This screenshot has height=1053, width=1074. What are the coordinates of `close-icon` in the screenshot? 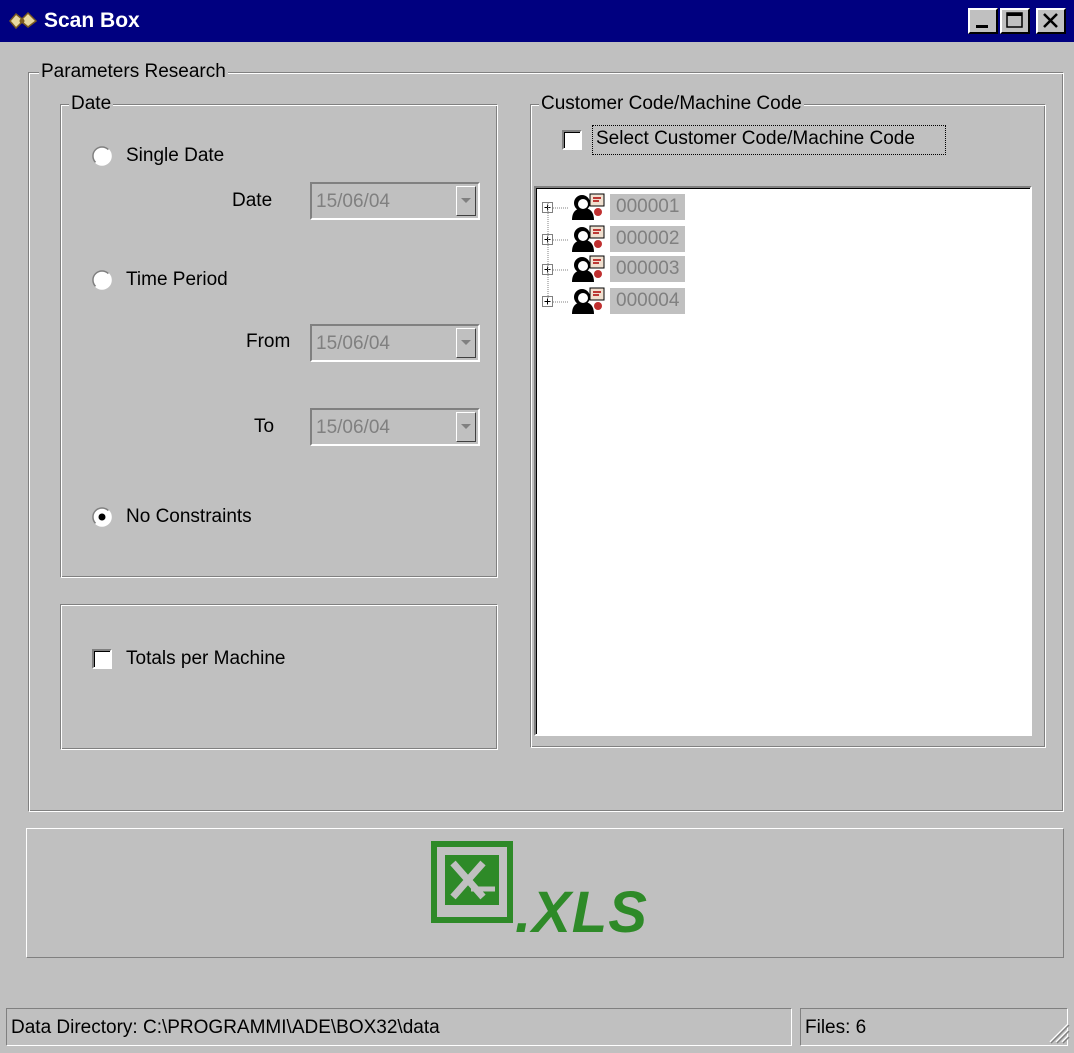 It's located at (1050, 20).